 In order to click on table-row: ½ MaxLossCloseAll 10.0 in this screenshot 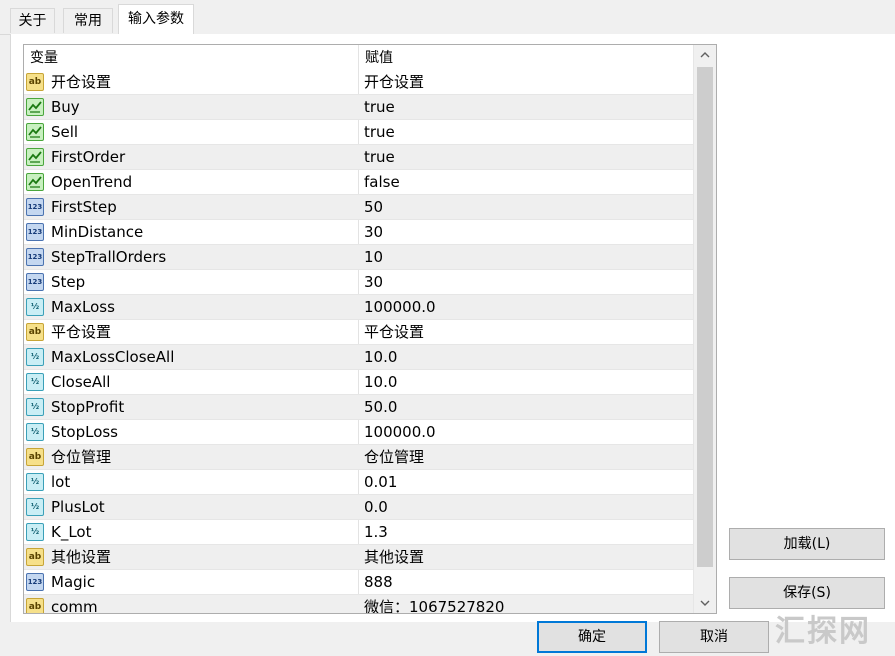, I will do `click(359, 357)`.